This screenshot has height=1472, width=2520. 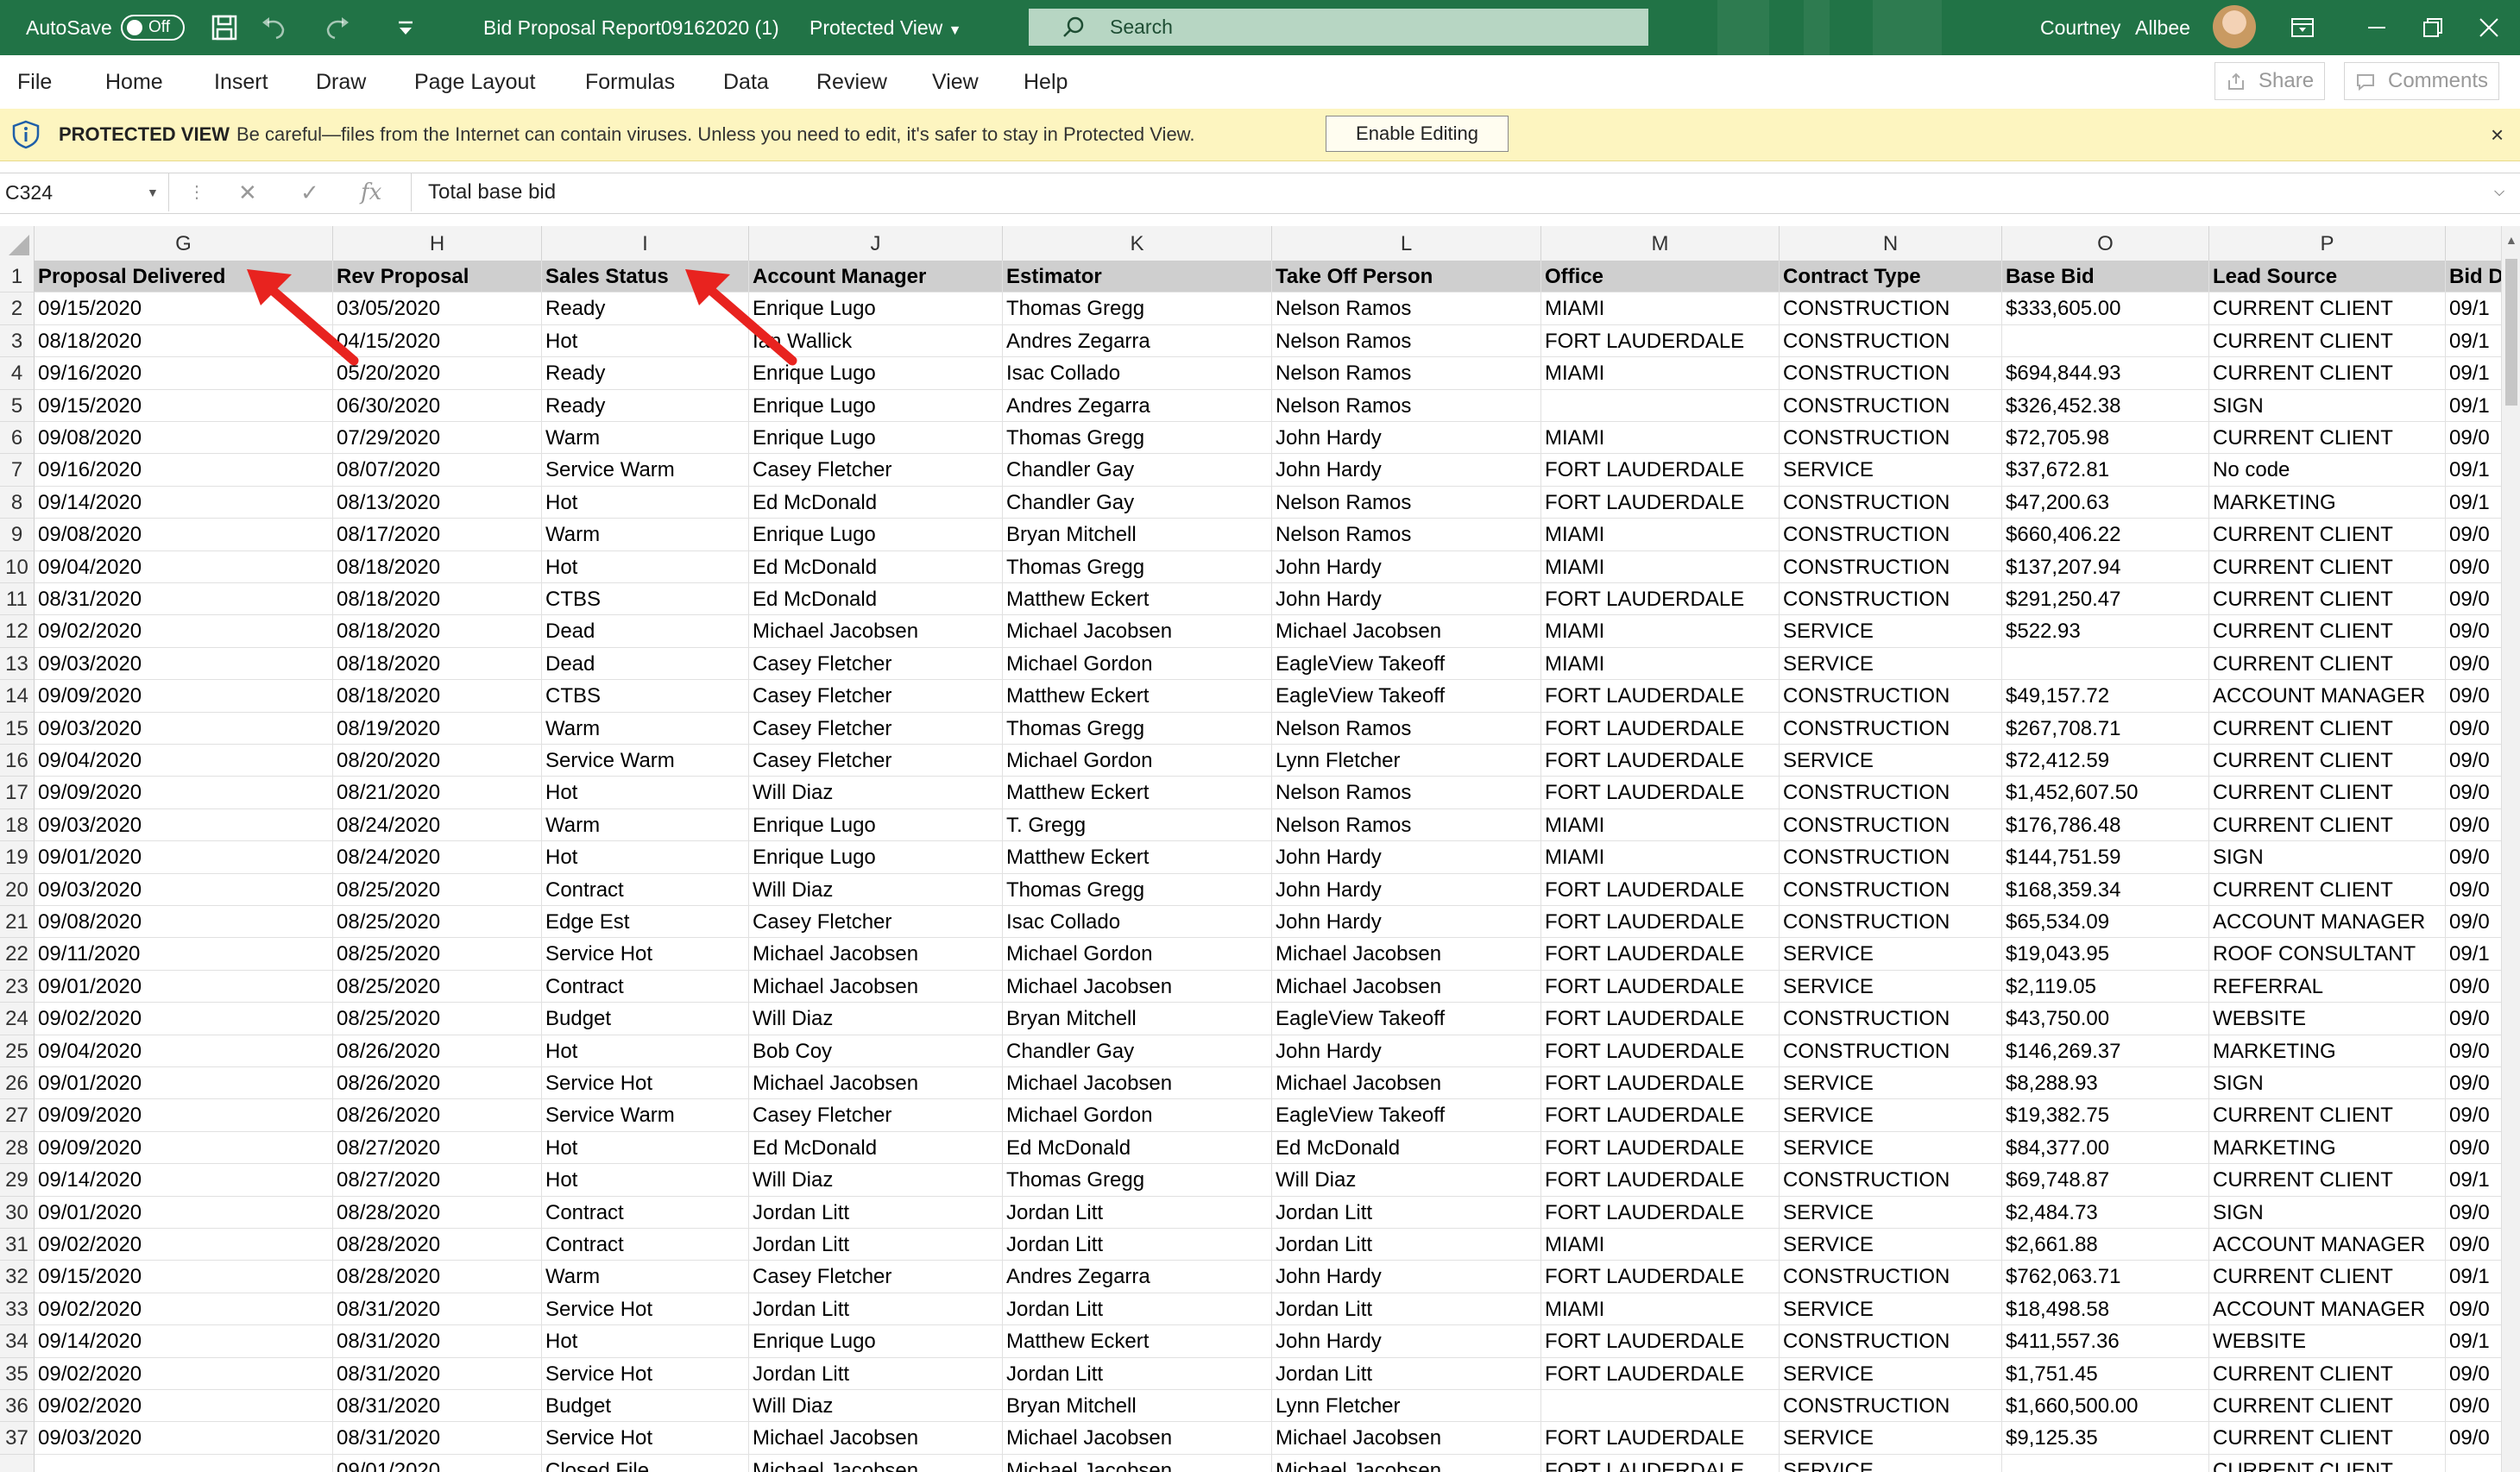 What do you see at coordinates (184, 1115) in the screenshot?
I see `table-cell: 09/09/2020` at bounding box center [184, 1115].